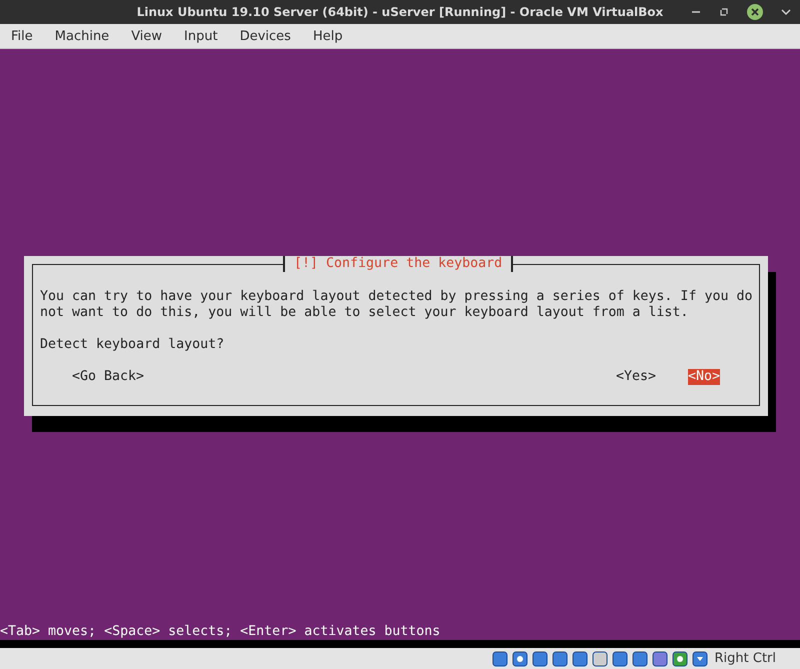 The image size is (800, 669). I want to click on dialog-button: <Go Back>, so click(108, 377).